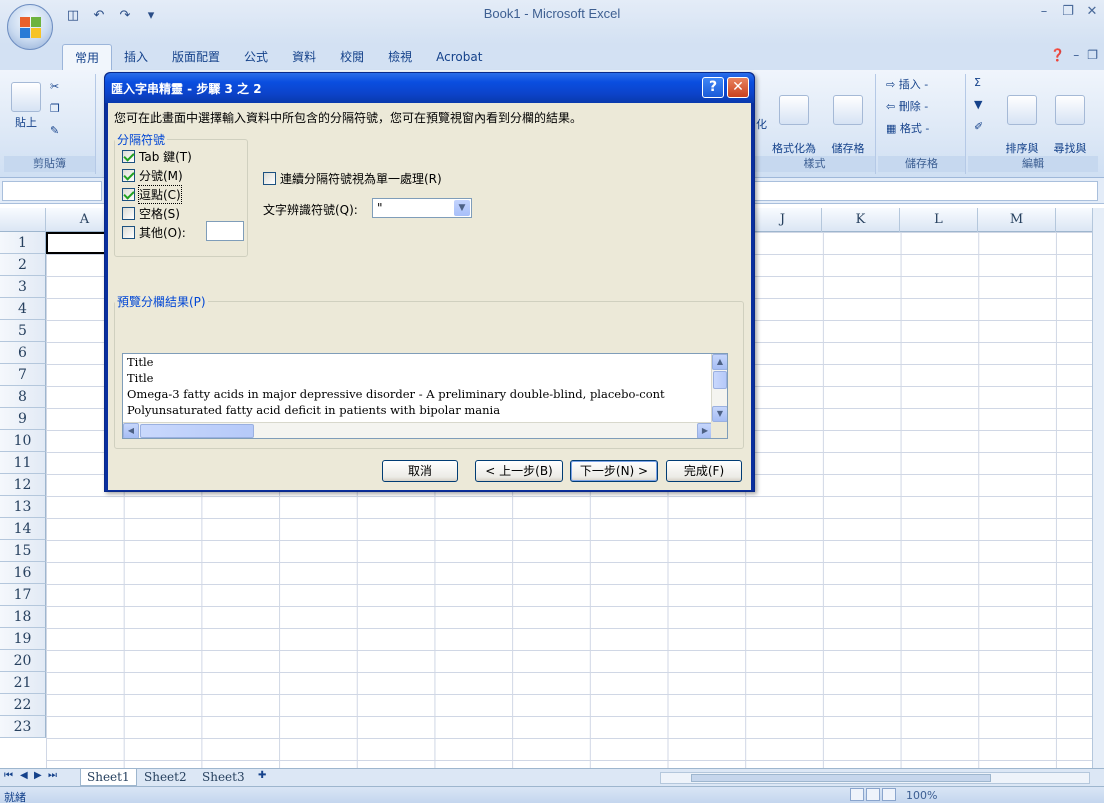 This screenshot has width=1104, height=803. Describe the element at coordinates (23, 220) in the screenshot. I see `select-all-corner` at that location.